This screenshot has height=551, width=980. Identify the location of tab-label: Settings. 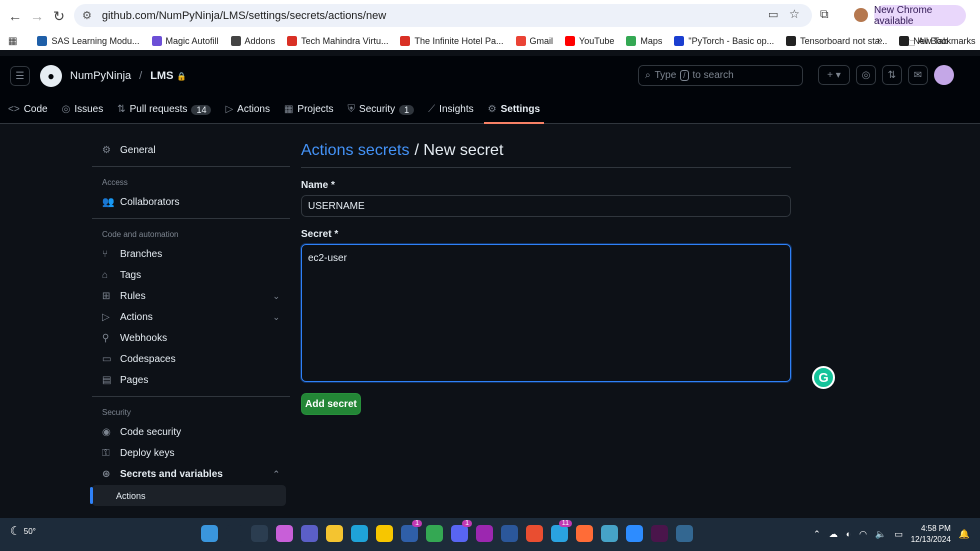
(520, 109).